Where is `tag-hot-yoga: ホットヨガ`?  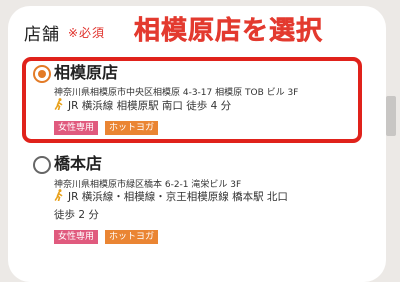 tag-hot-yoga: ホットヨガ is located at coordinates (132, 237).